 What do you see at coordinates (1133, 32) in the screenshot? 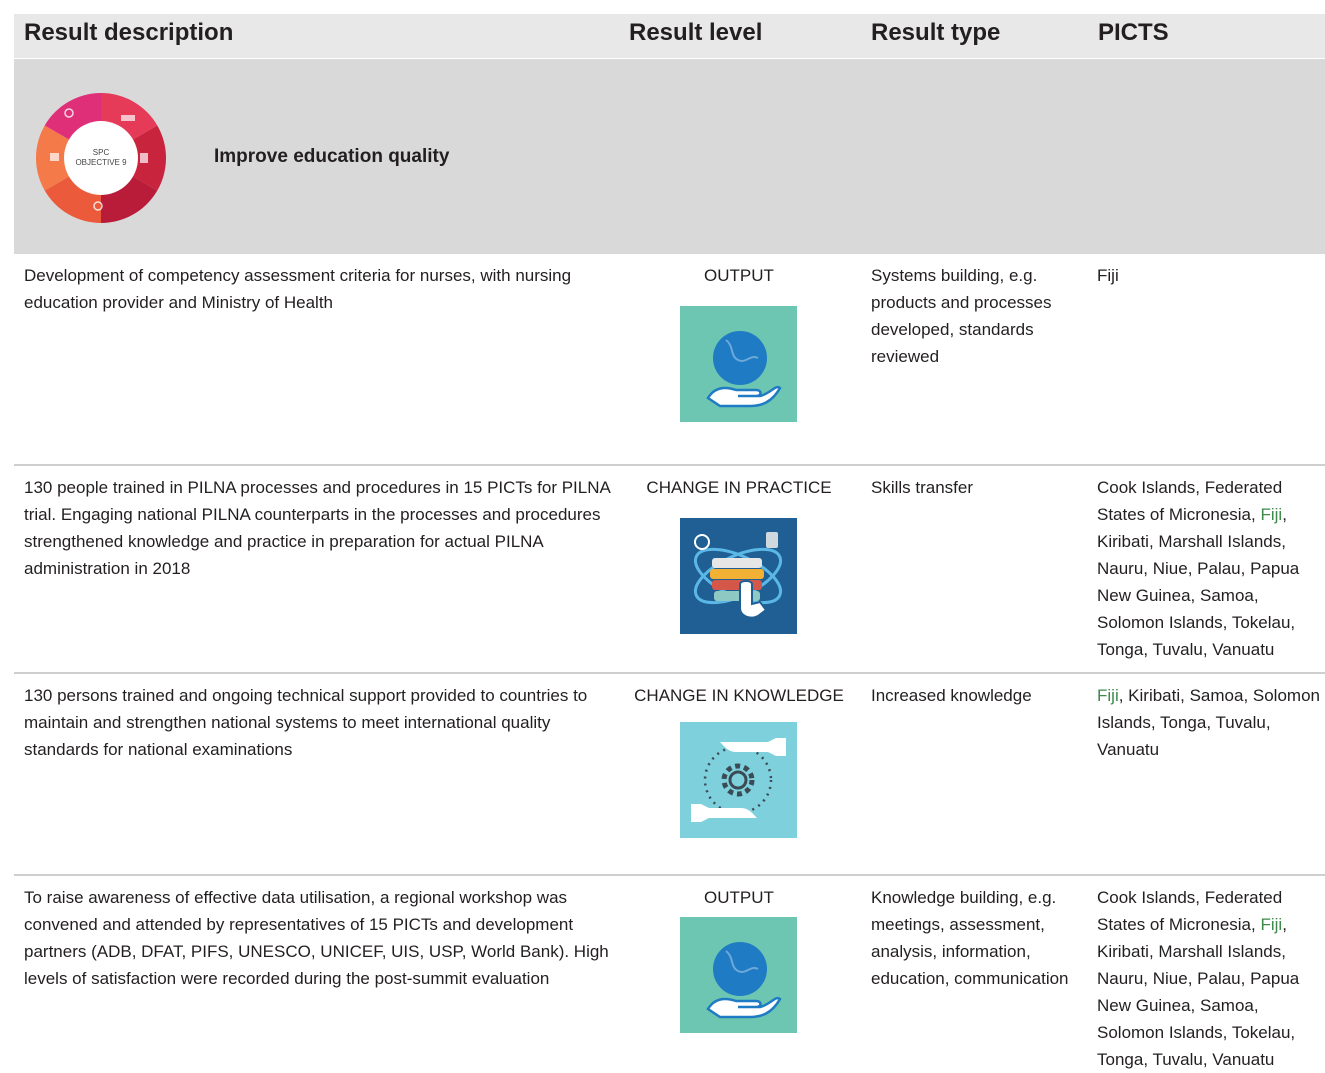
I see `header-picts: PICTS` at bounding box center [1133, 32].